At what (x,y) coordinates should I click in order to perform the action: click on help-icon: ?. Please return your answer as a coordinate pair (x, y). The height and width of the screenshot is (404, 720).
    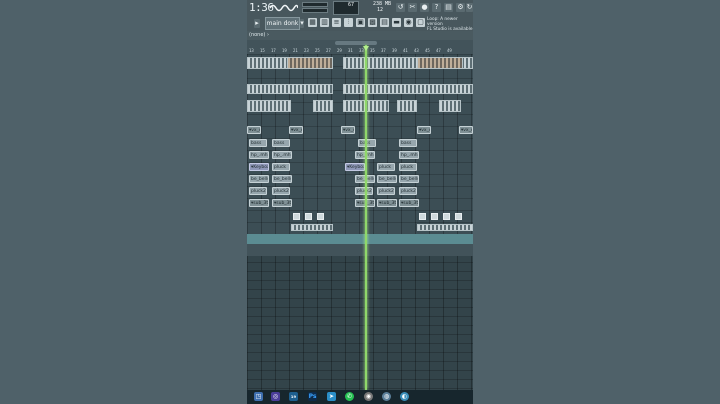
    Looking at the image, I should click on (436, 7).